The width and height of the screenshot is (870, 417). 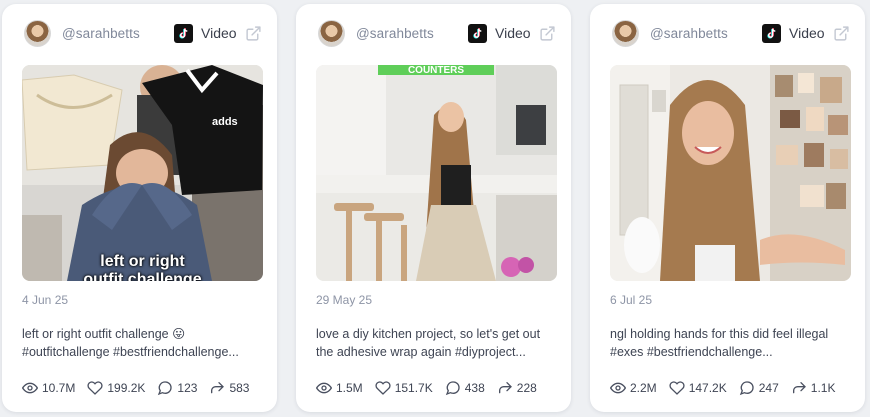 I want to click on likes-count: 199.2K, so click(x=126, y=388).